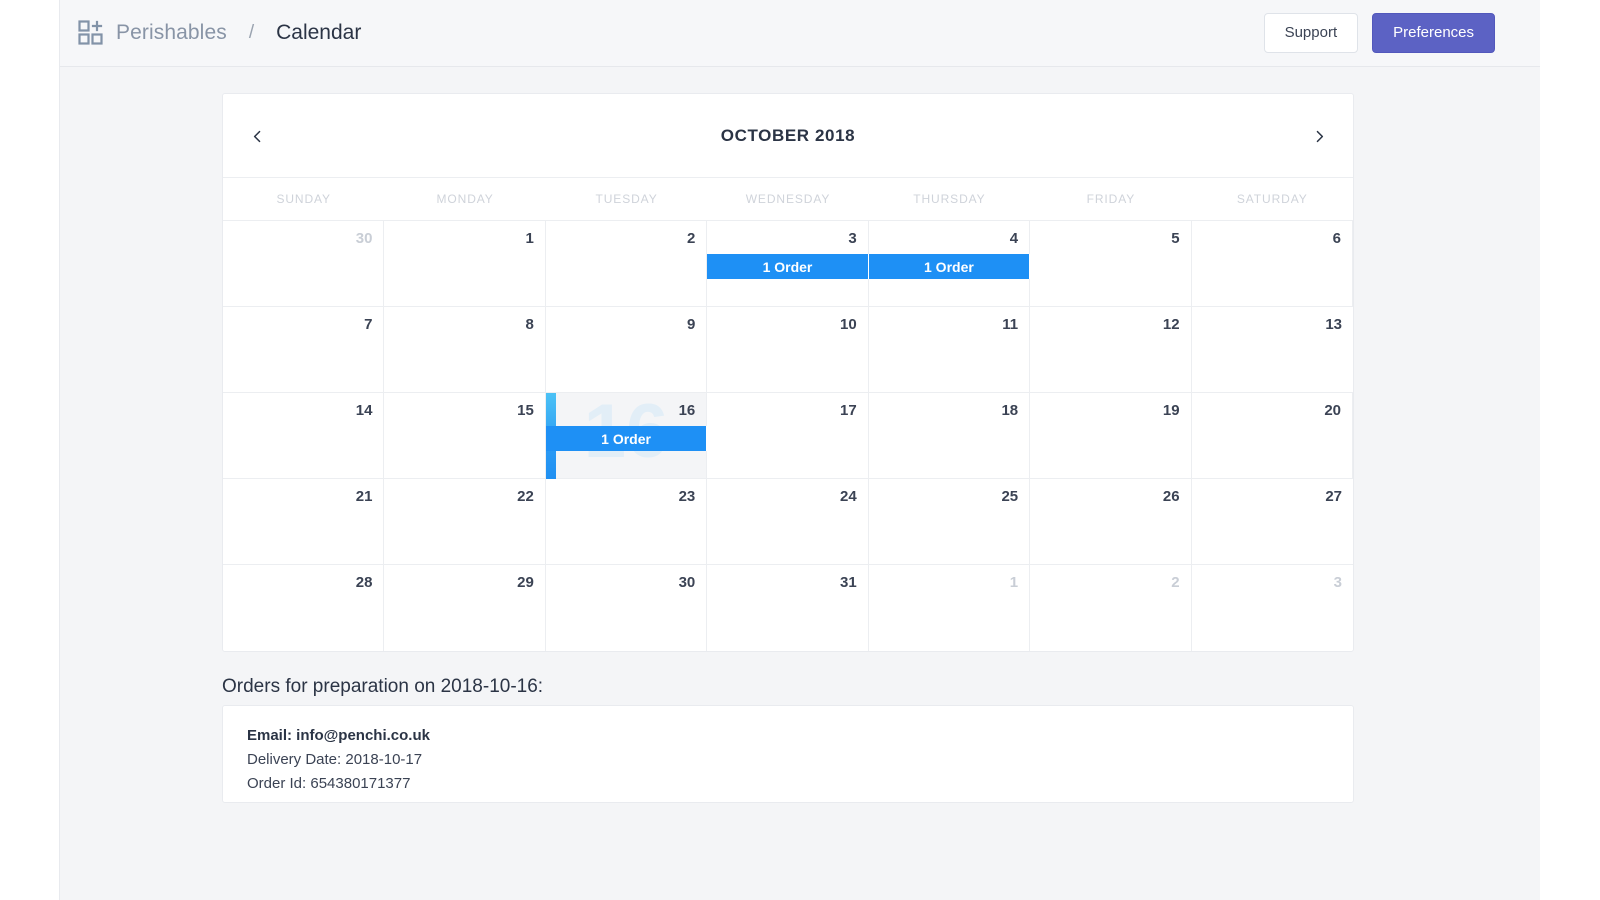 The image size is (1600, 900). Describe the element at coordinates (1272, 521) in the screenshot. I see `calendar-day-cell: 27` at that location.